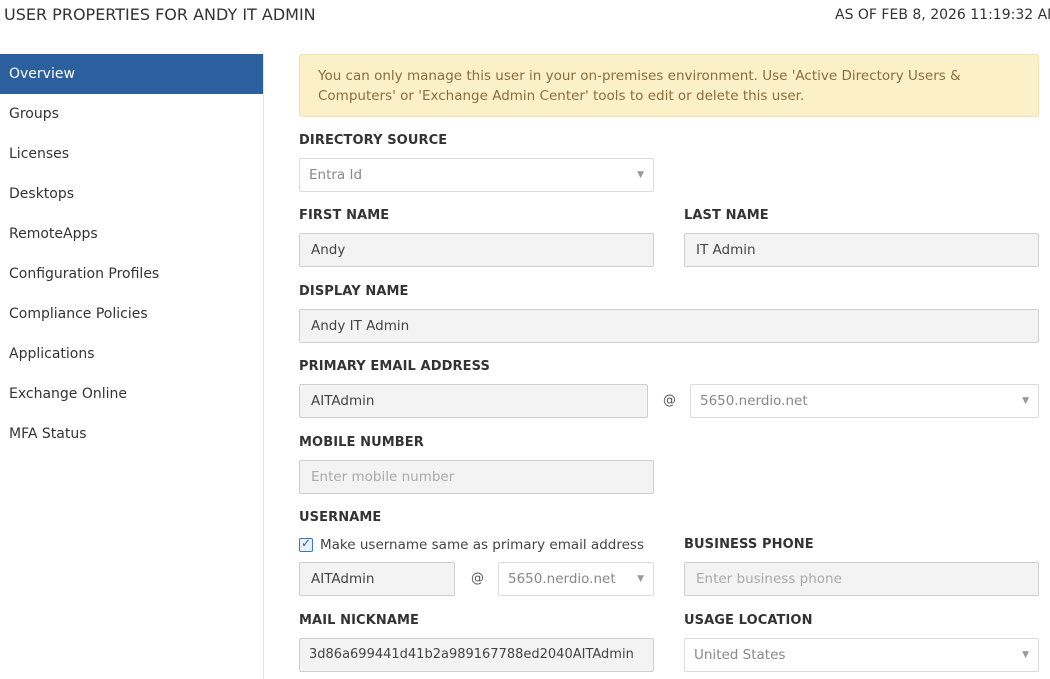  What do you see at coordinates (131, 434) in the screenshot?
I see `sidebar-item-mfa-status: MFA Status` at bounding box center [131, 434].